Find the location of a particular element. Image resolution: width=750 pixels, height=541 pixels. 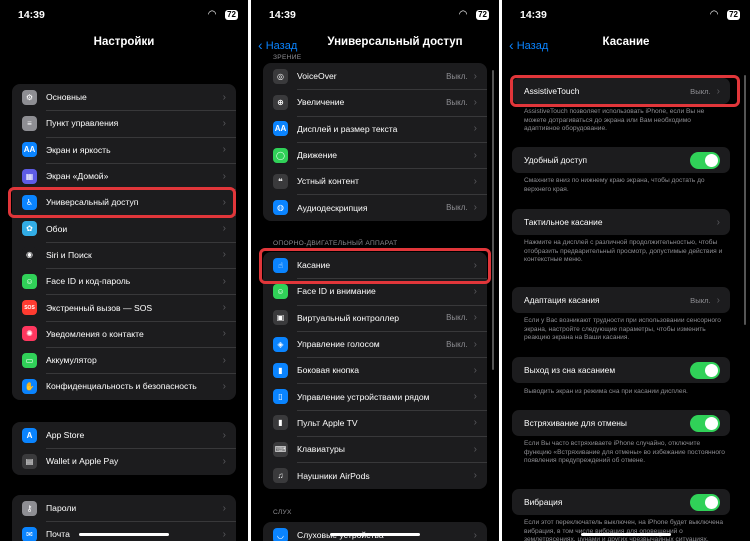

text-size-icon: AA is located at coordinates (280, 129).